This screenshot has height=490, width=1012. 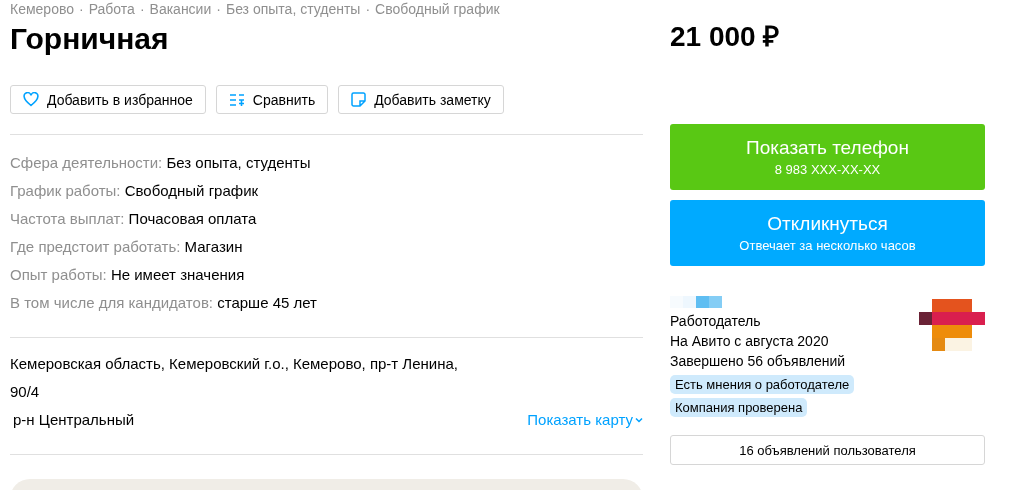 What do you see at coordinates (827, 450) in the screenshot?
I see `user-listings-button: 16 объявлений пользователя` at bounding box center [827, 450].